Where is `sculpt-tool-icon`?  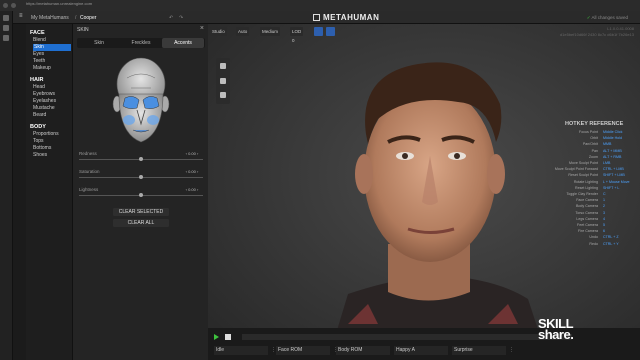 sculpt-tool-icon is located at coordinates (223, 81).